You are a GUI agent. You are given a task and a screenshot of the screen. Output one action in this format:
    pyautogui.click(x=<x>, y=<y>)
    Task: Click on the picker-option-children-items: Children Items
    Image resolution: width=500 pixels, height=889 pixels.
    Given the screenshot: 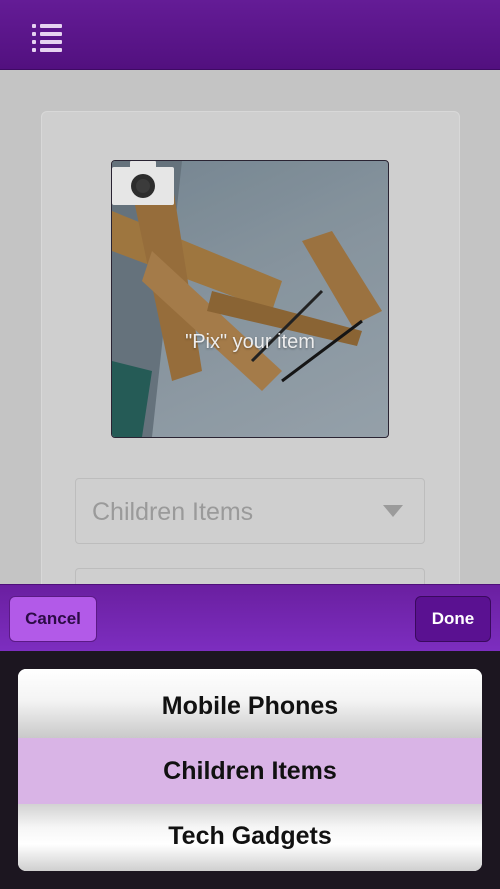 What is the action you would take?
    pyautogui.click(x=250, y=771)
    